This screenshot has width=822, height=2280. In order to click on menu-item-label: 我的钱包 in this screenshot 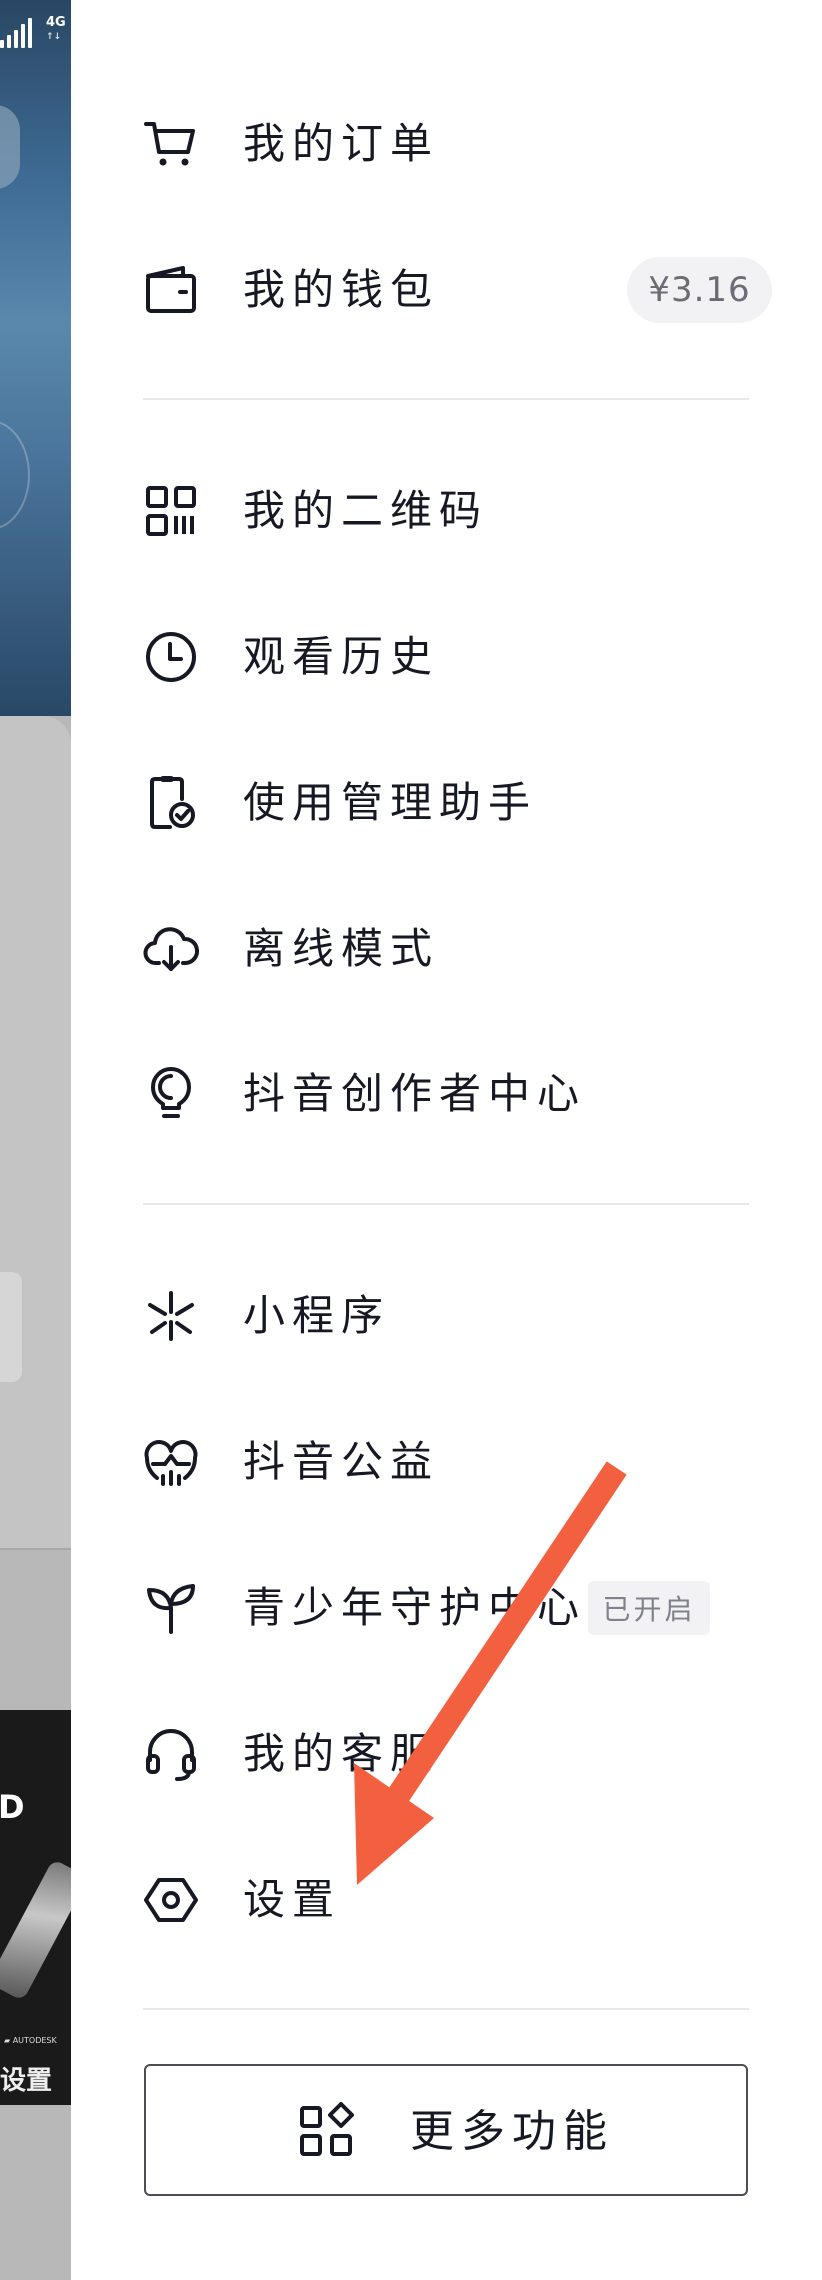, I will do `click(341, 289)`.